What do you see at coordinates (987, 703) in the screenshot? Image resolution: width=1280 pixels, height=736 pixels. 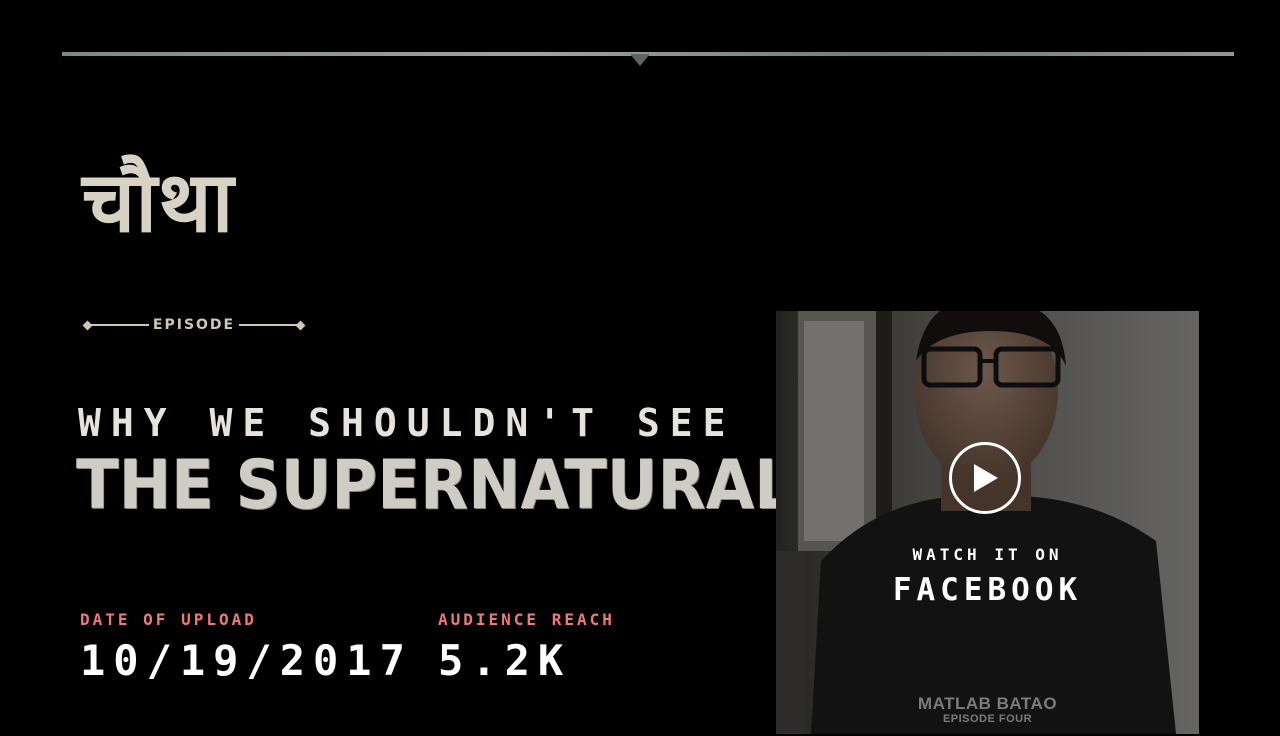 I see `video-caption-title: MATLAB BATAO` at bounding box center [987, 703].